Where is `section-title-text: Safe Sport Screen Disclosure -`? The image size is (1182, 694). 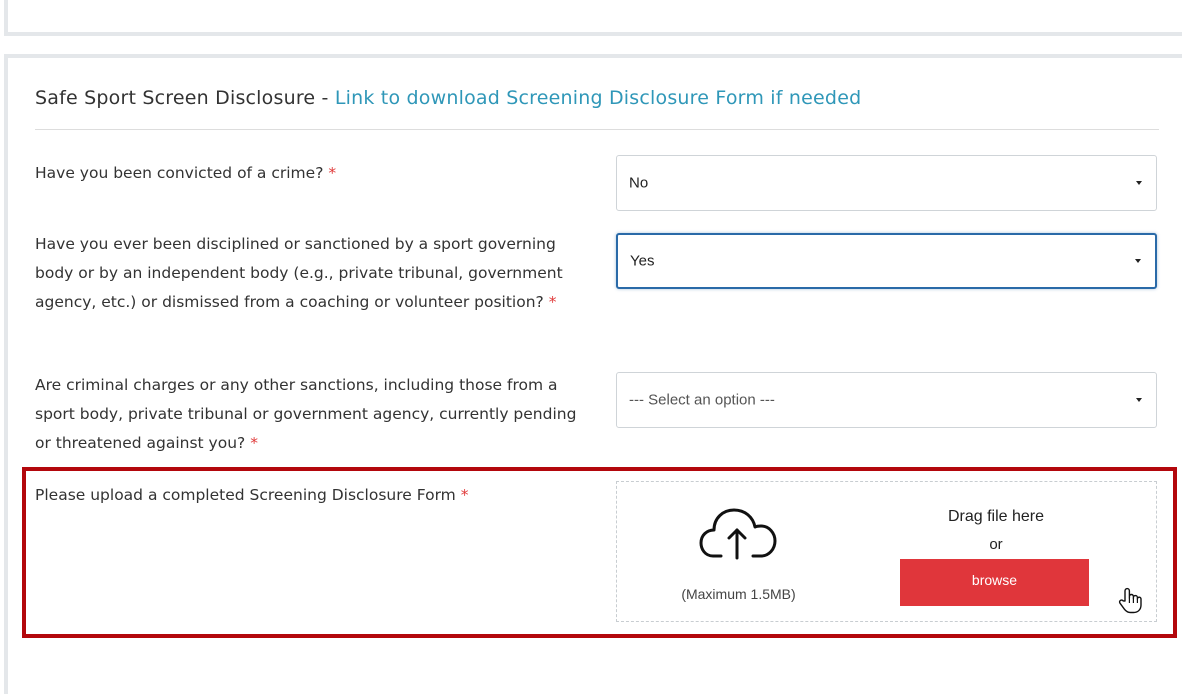
section-title-text: Safe Sport Screen Disclosure - is located at coordinates (185, 98).